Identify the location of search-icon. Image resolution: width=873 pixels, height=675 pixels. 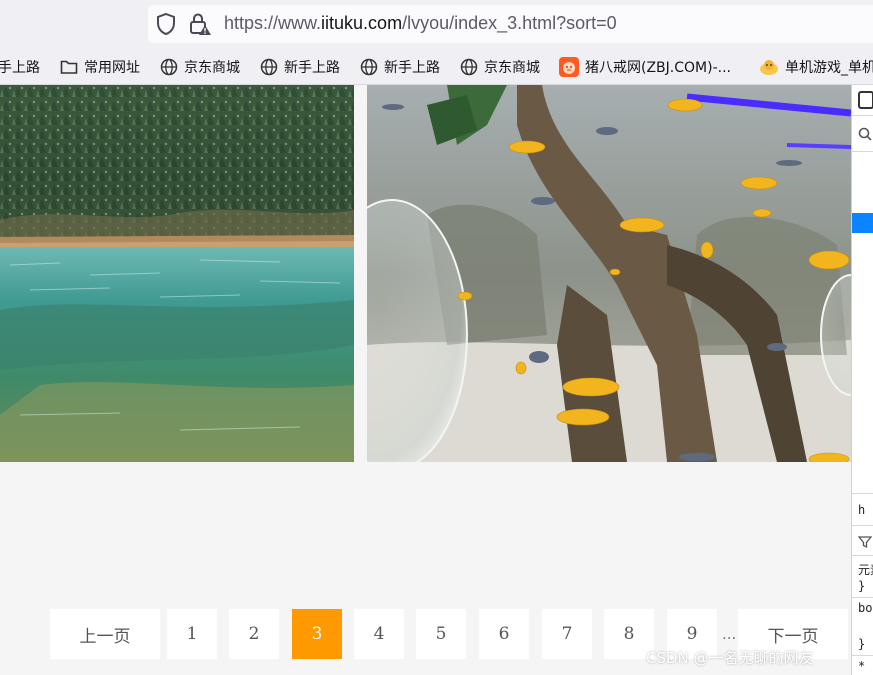
(865, 134).